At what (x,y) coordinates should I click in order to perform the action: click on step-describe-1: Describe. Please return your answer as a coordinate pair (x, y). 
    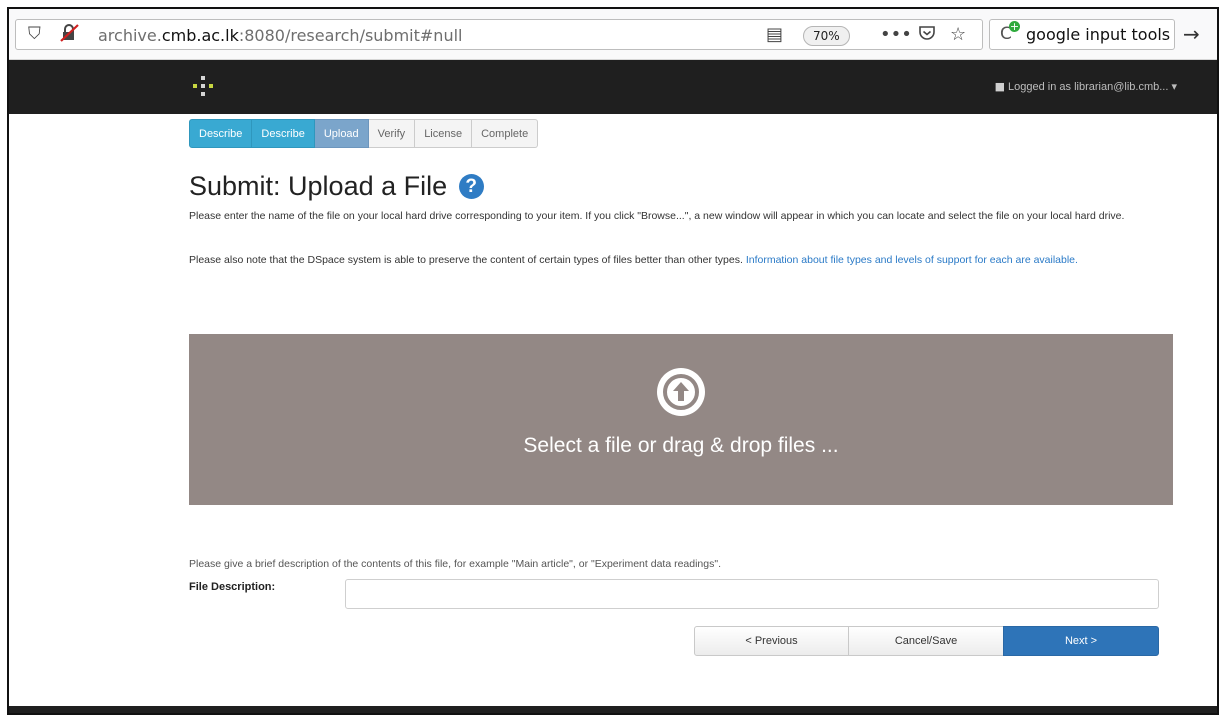
    Looking at the image, I should click on (221, 133).